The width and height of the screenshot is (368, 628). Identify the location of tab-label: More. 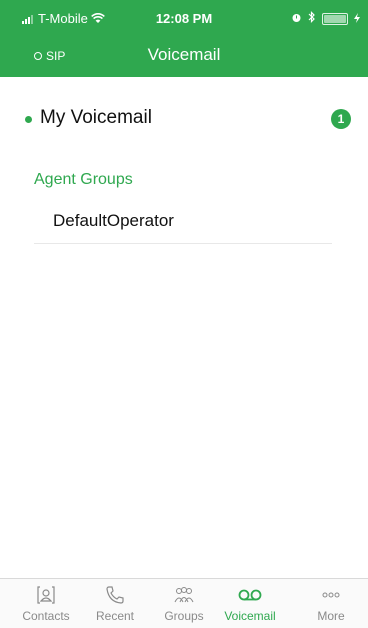
(331, 616).